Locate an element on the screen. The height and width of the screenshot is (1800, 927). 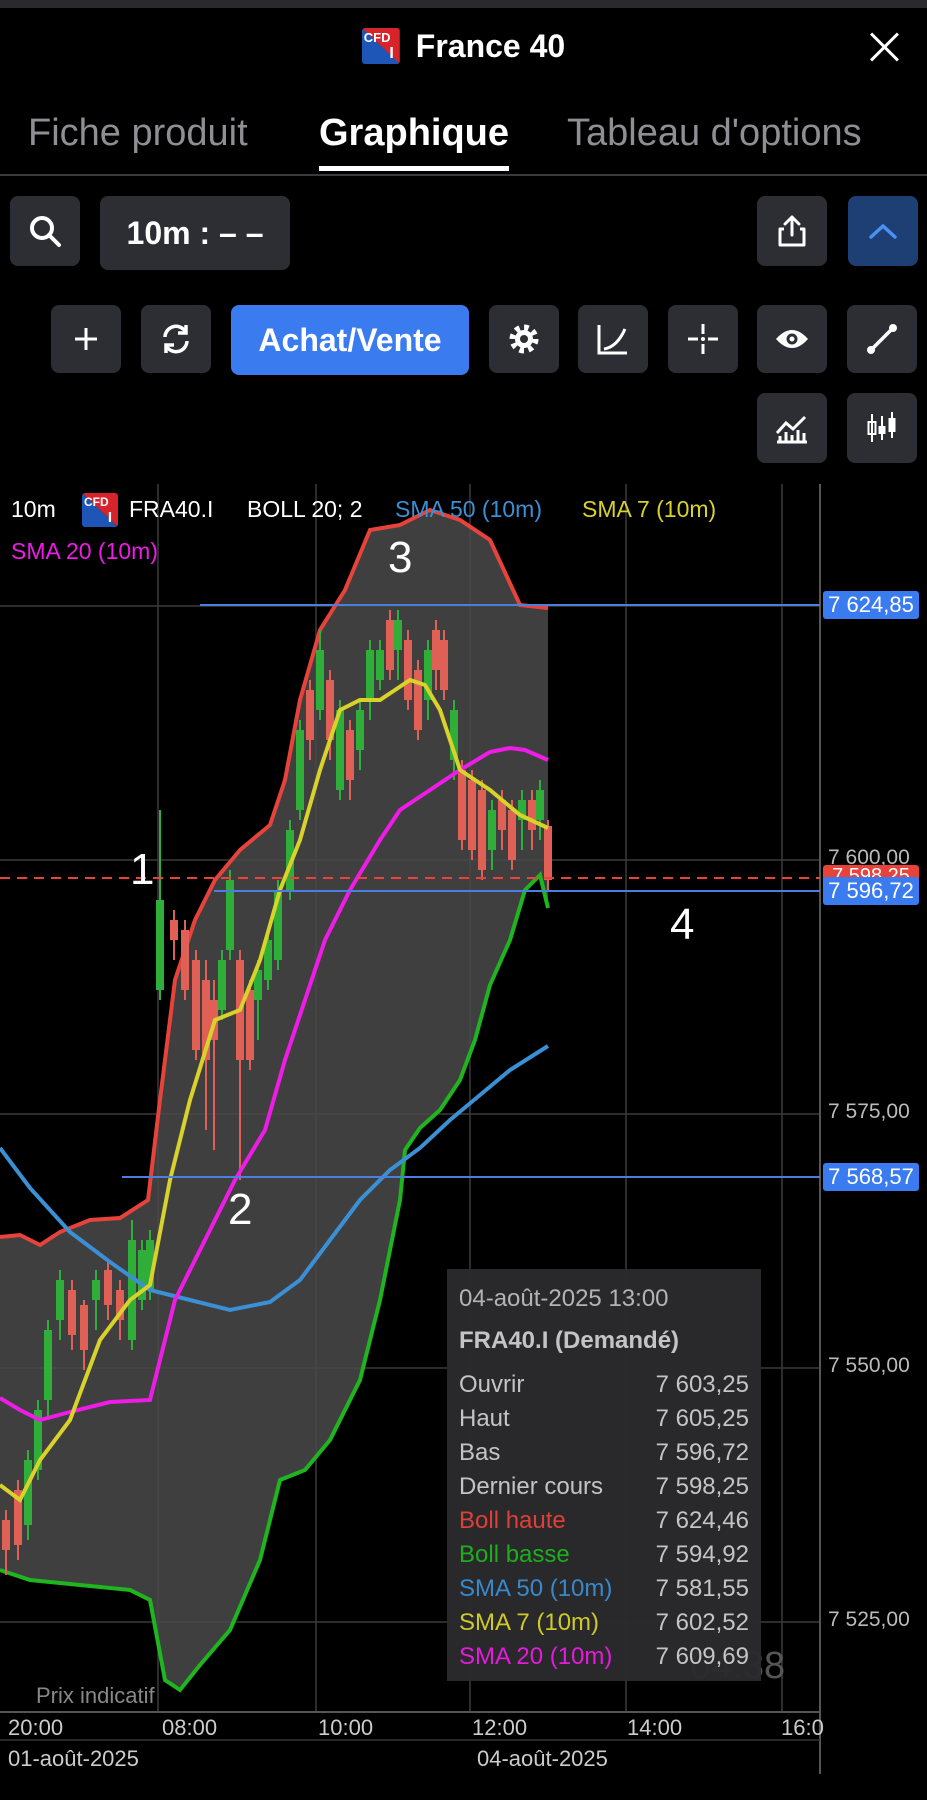
active-tab-indicator is located at coordinates (414, 168).